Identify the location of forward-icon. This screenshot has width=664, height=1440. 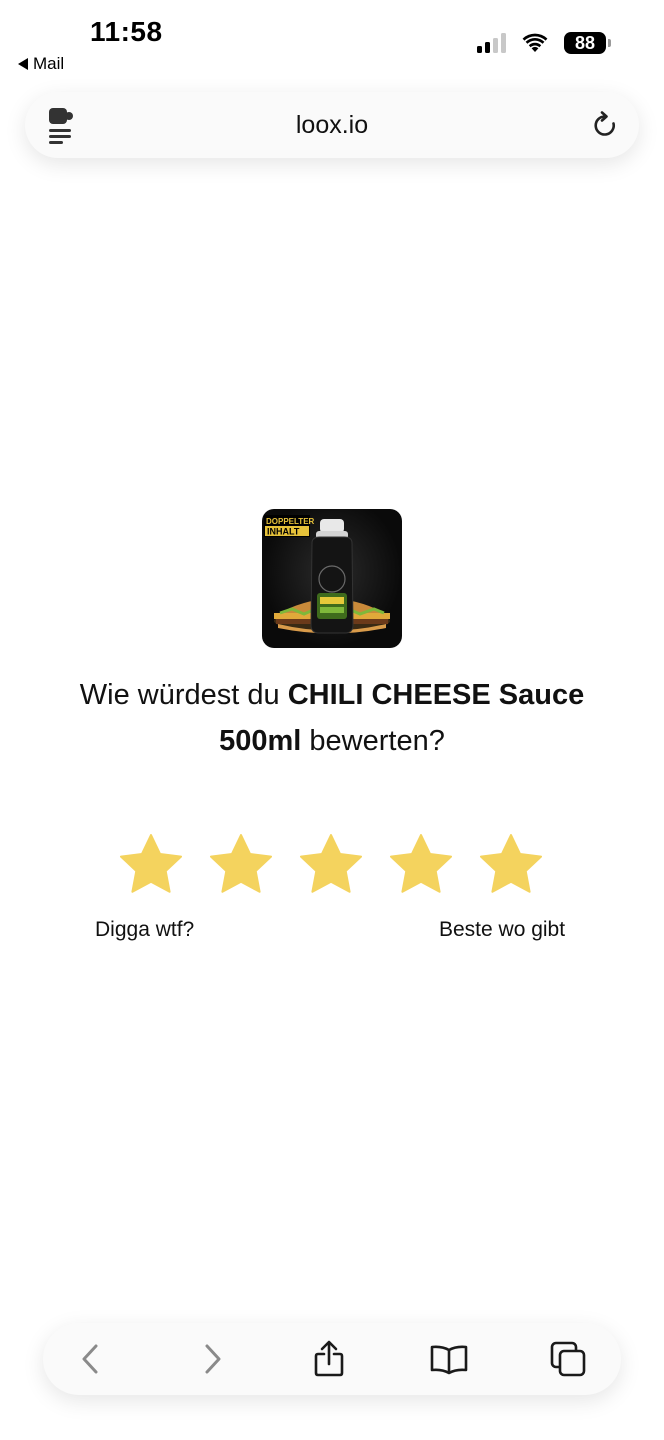
(213, 1359).